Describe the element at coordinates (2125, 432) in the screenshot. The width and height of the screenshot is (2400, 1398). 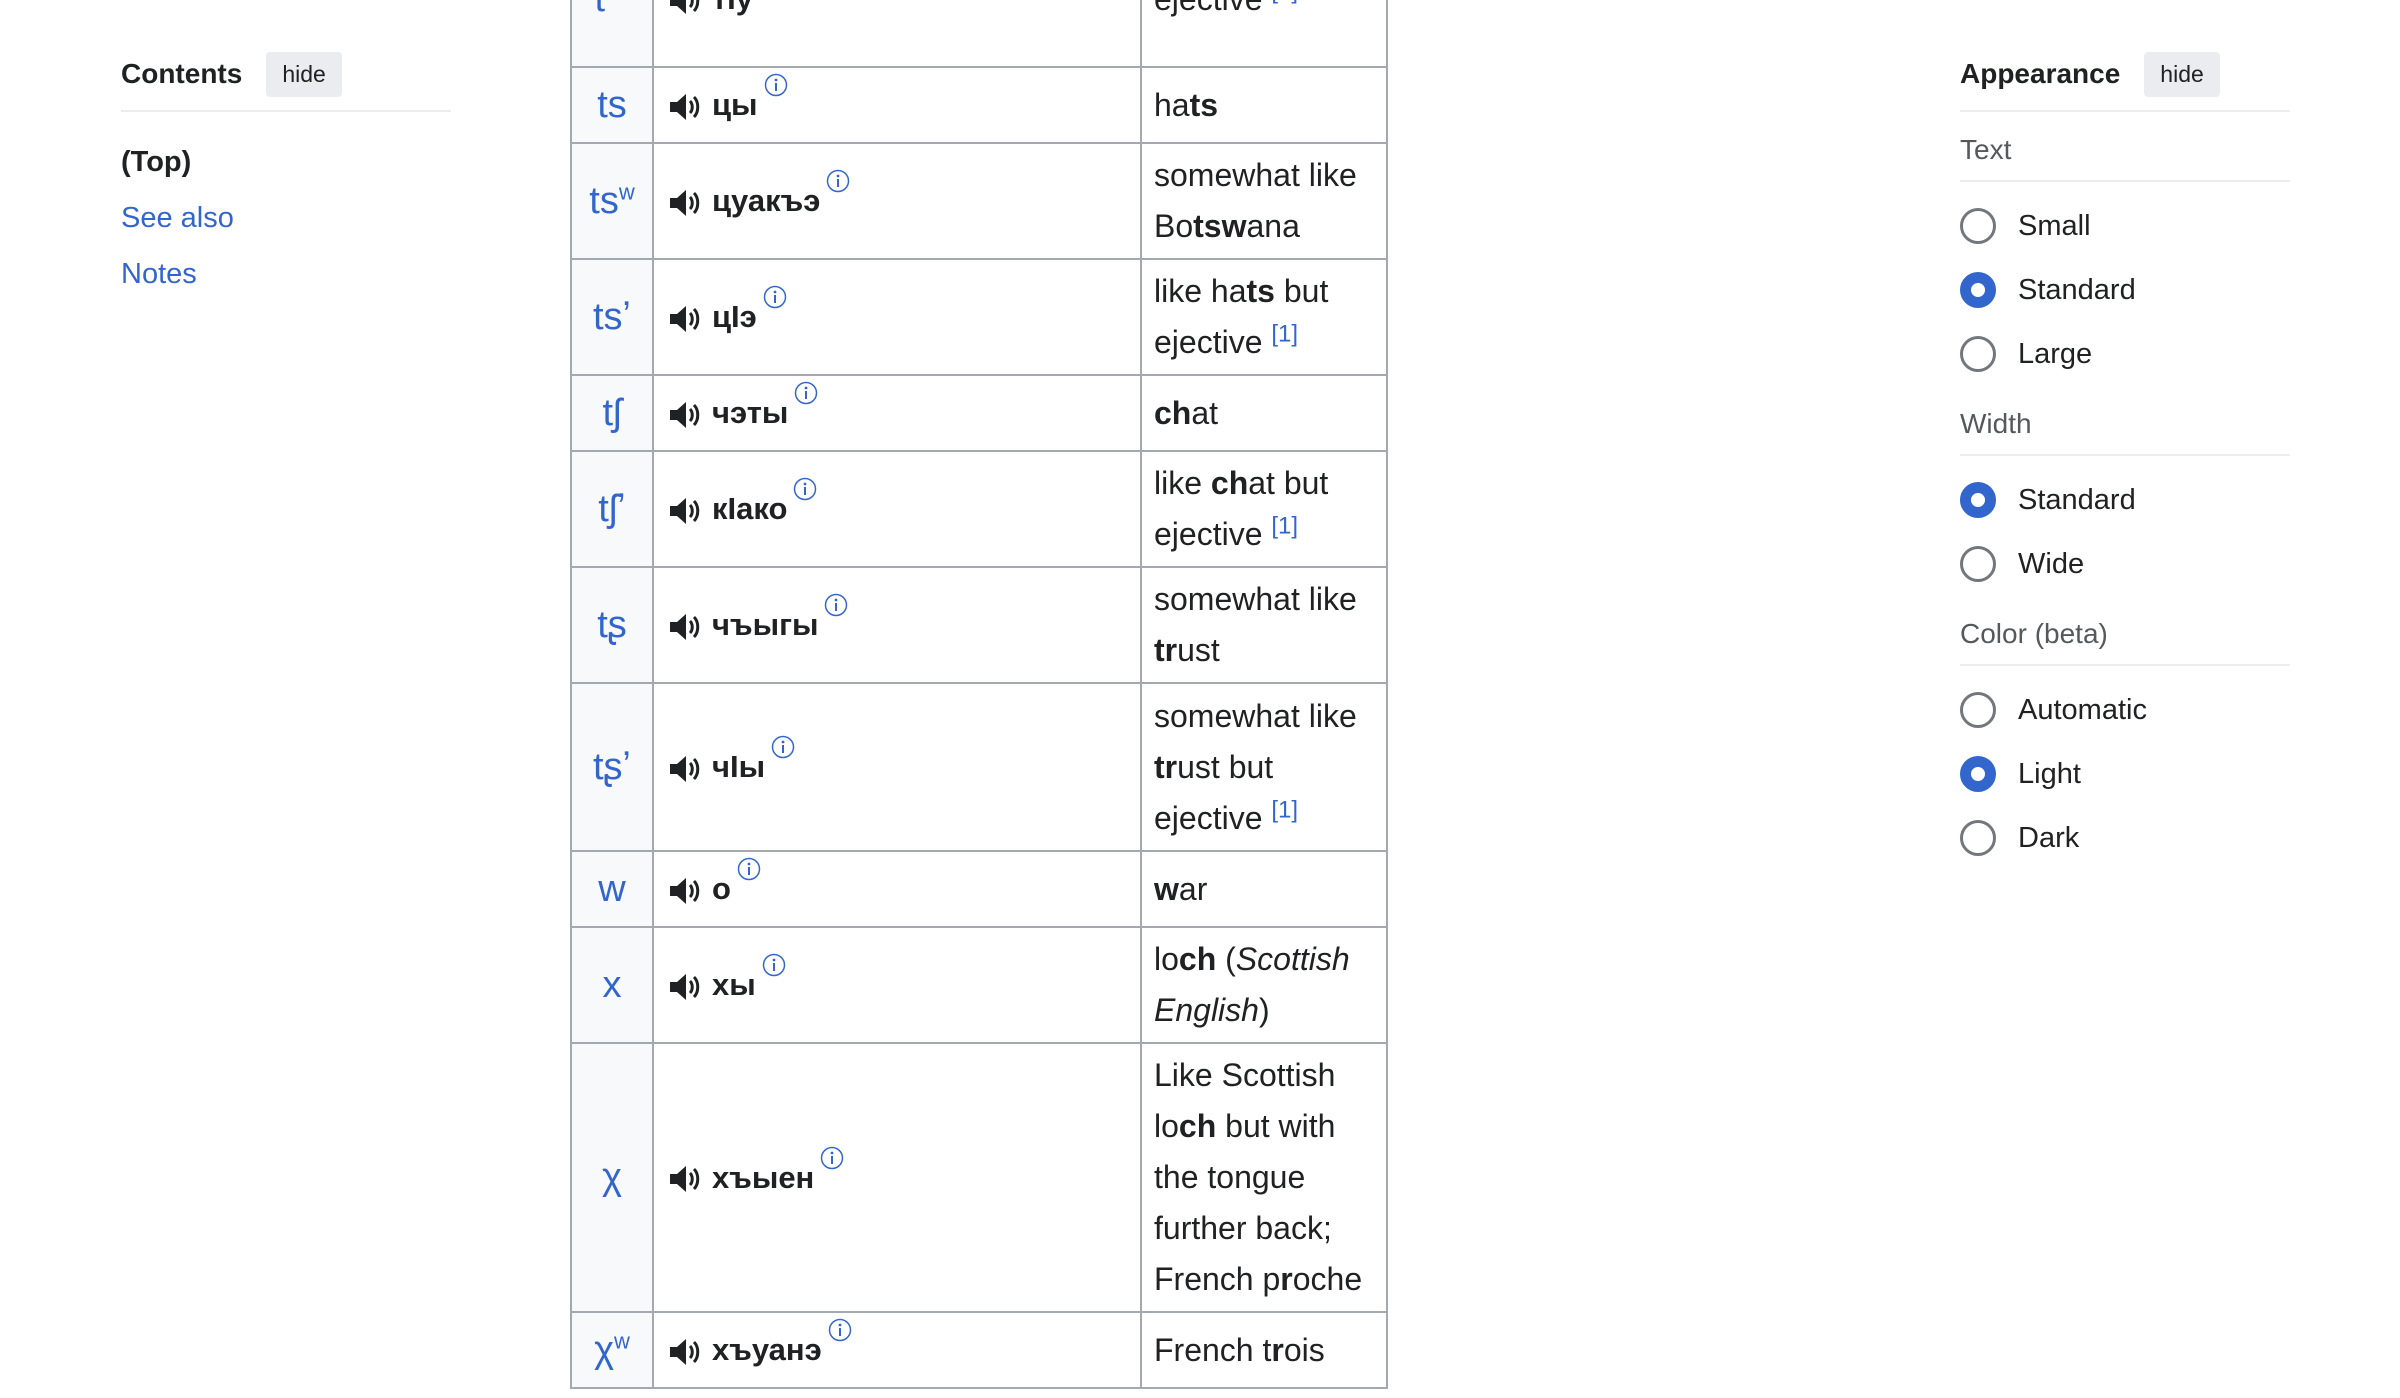
I see `appearance-group-title: Width` at that location.